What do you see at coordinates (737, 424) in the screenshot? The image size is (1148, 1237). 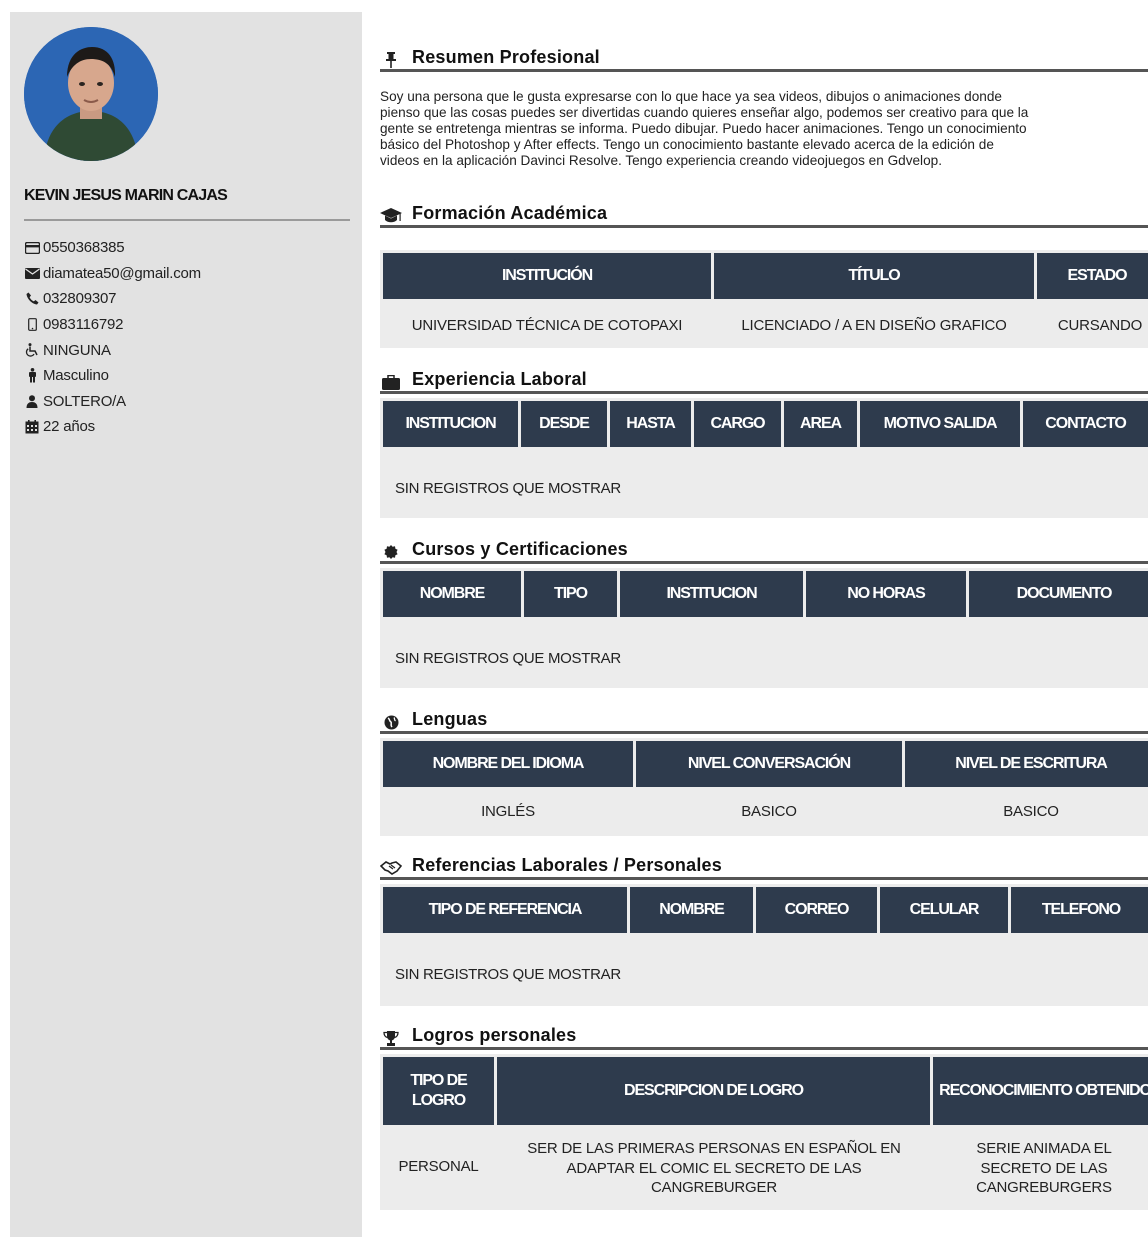 I see `column-header: CARGO` at bounding box center [737, 424].